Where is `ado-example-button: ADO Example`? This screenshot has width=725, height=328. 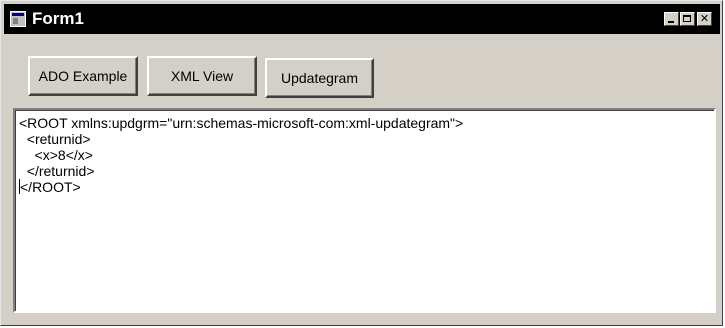
ado-example-button: ADO Example is located at coordinates (83, 76).